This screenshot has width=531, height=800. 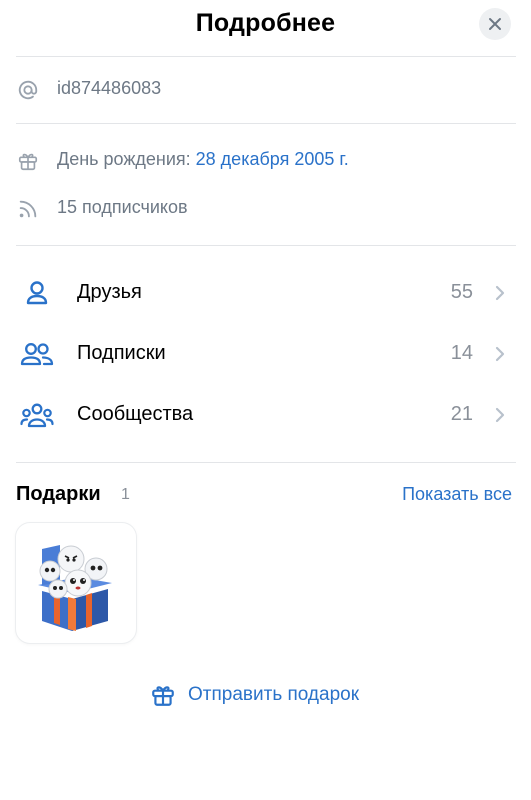 What do you see at coordinates (122, 207) in the screenshot?
I see `followers-text: 15 подписчиков` at bounding box center [122, 207].